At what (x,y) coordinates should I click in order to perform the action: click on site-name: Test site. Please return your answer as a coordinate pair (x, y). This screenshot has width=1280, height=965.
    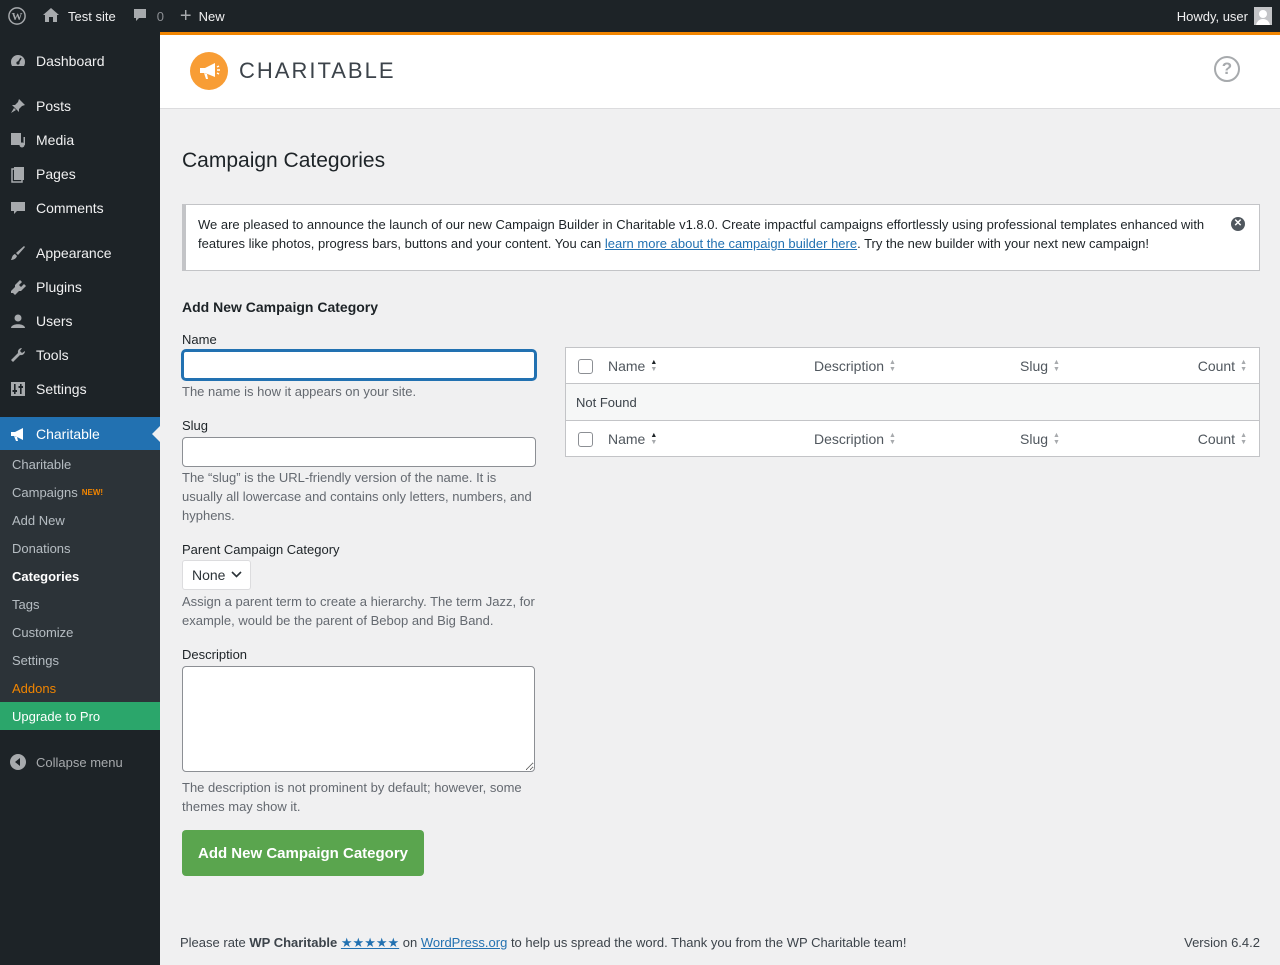
    Looking at the image, I should click on (92, 16).